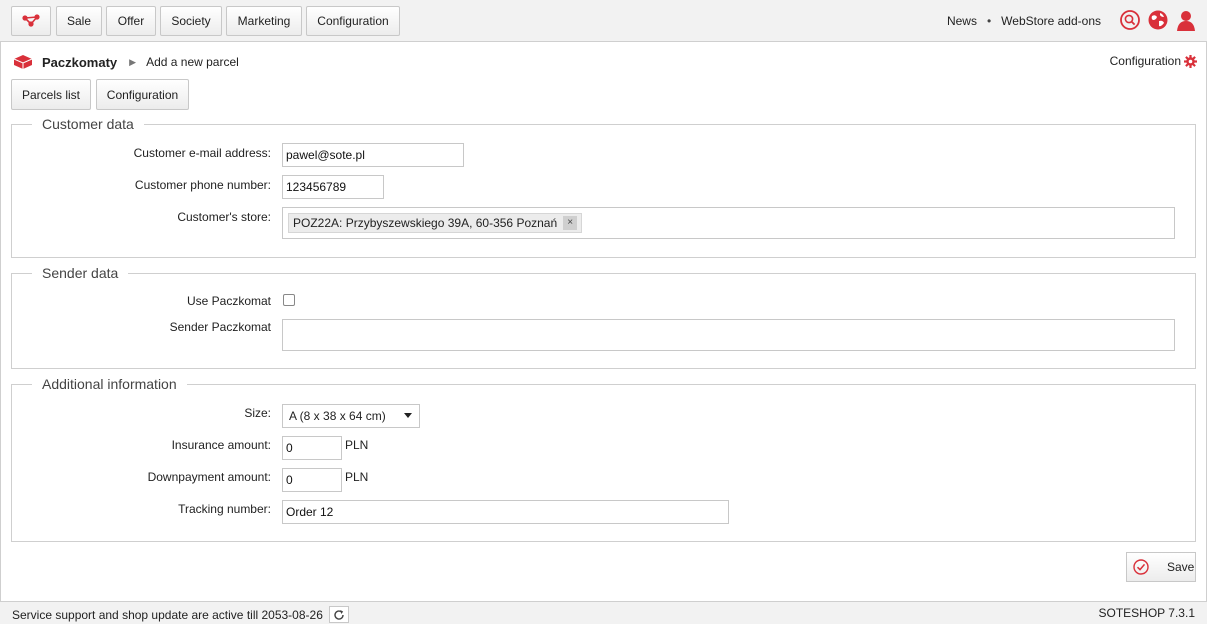  What do you see at coordinates (125, 62) in the screenshot?
I see `breadcrumb: Paczkomaty ▶ Add a new parcel` at bounding box center [125, 62].